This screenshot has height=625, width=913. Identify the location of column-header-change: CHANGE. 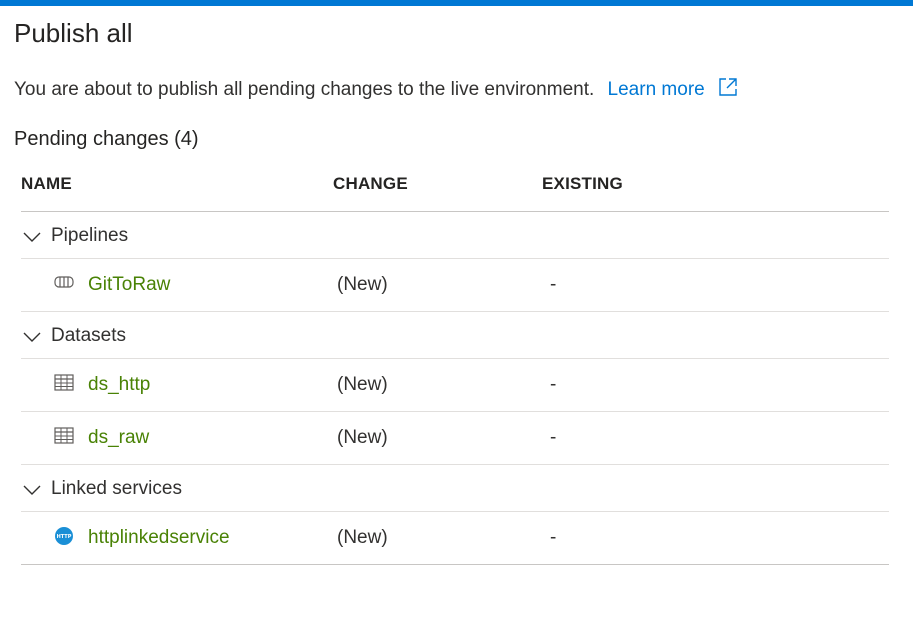
(370, 183).